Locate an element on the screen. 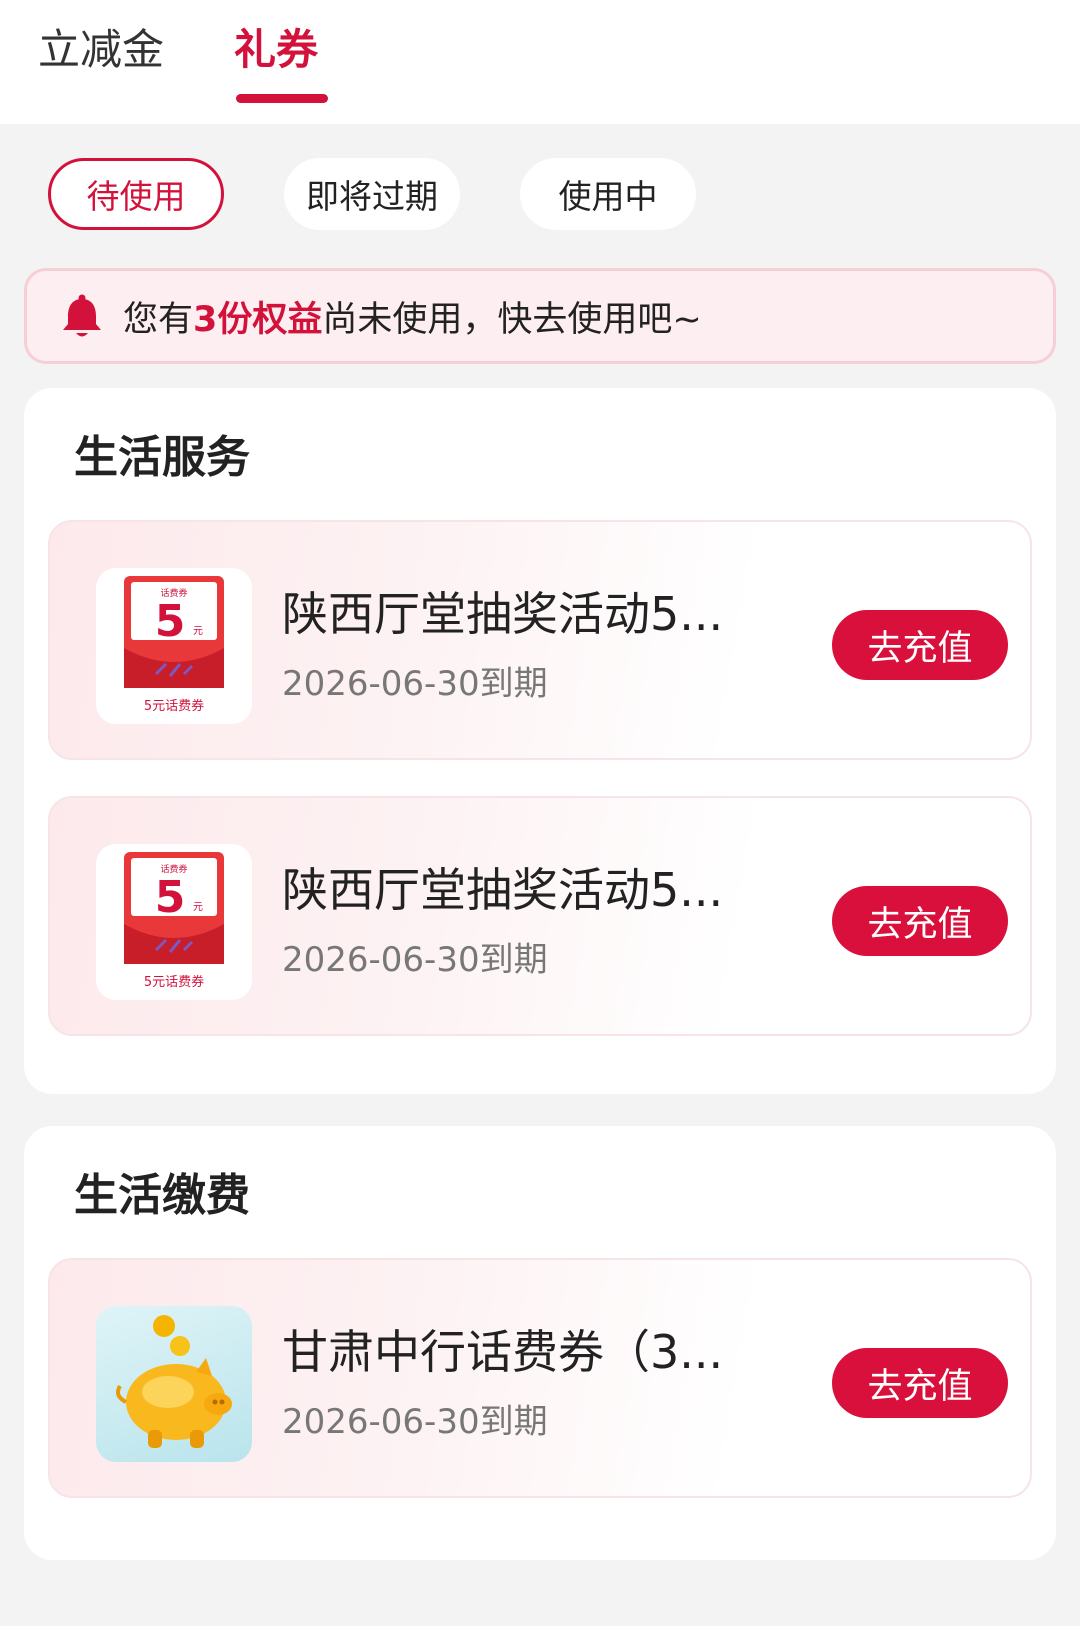 The image size is (1080, 1626). notice-suffix: 尚未使用，快去使用吧~ is located at coordinates (512, 319).